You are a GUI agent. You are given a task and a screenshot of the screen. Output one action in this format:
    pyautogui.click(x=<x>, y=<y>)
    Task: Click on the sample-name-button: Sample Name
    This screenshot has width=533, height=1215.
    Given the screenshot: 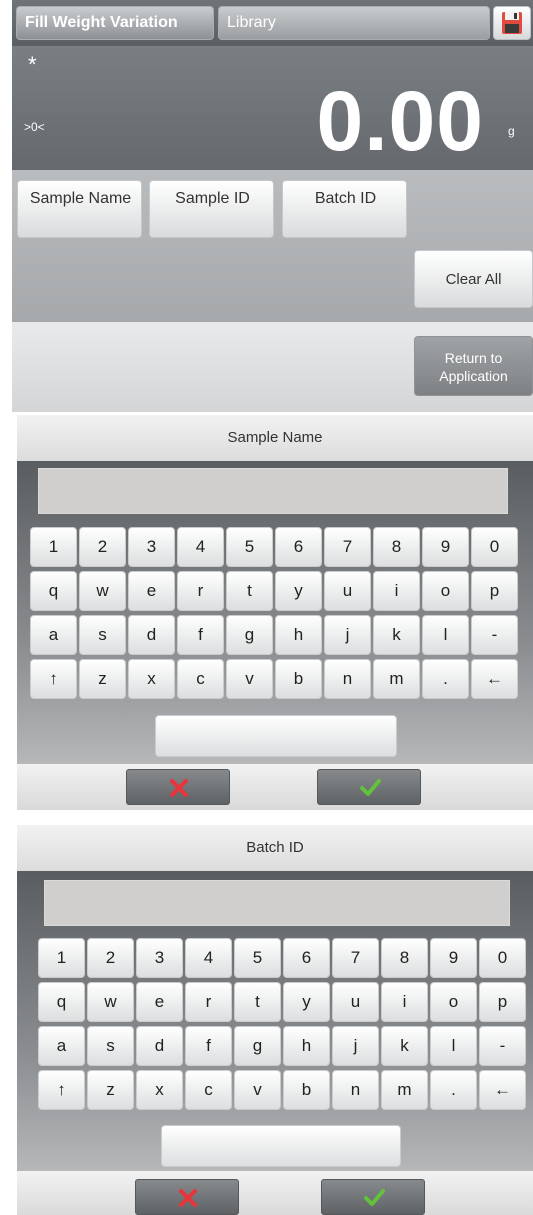 What is the action you would take?
    pyautogui.click(x=79, y=209)
    